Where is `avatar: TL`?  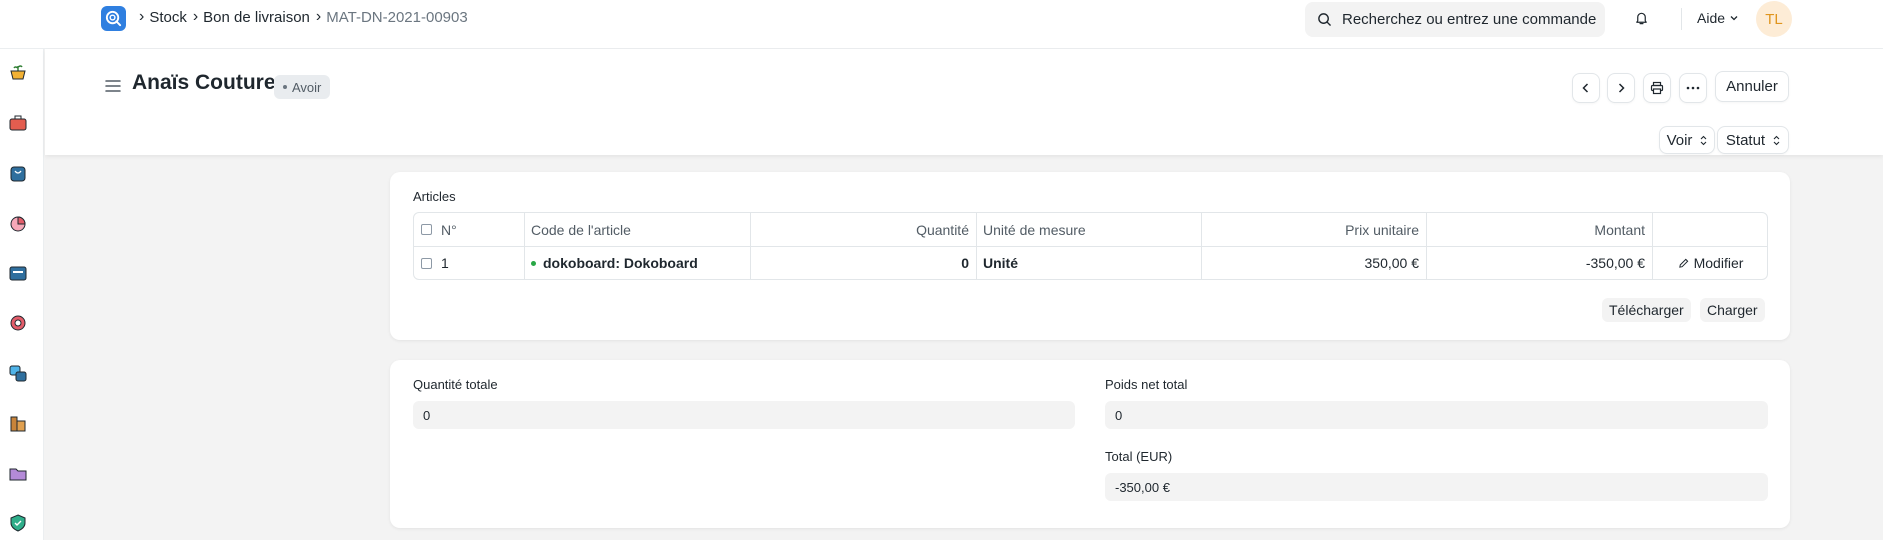 avatar: TL is located at coordinates (1774, 19).